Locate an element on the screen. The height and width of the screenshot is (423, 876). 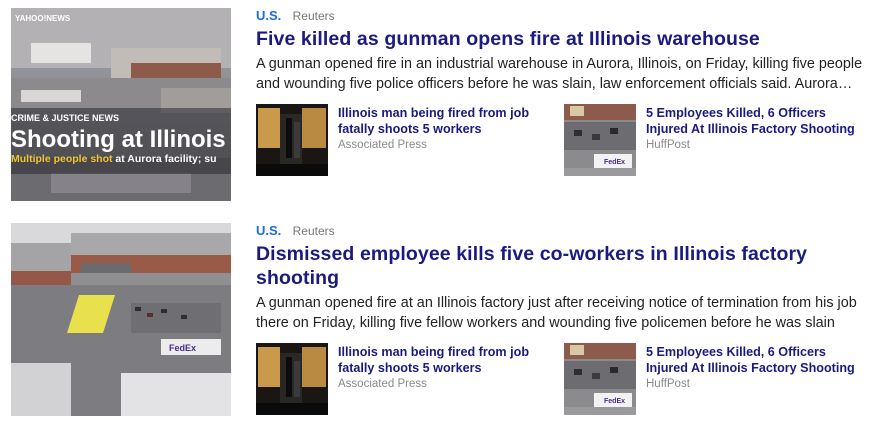
thumbnail-subheadline-rest: at Aurora facility; su is located at coordinates (164, 159).